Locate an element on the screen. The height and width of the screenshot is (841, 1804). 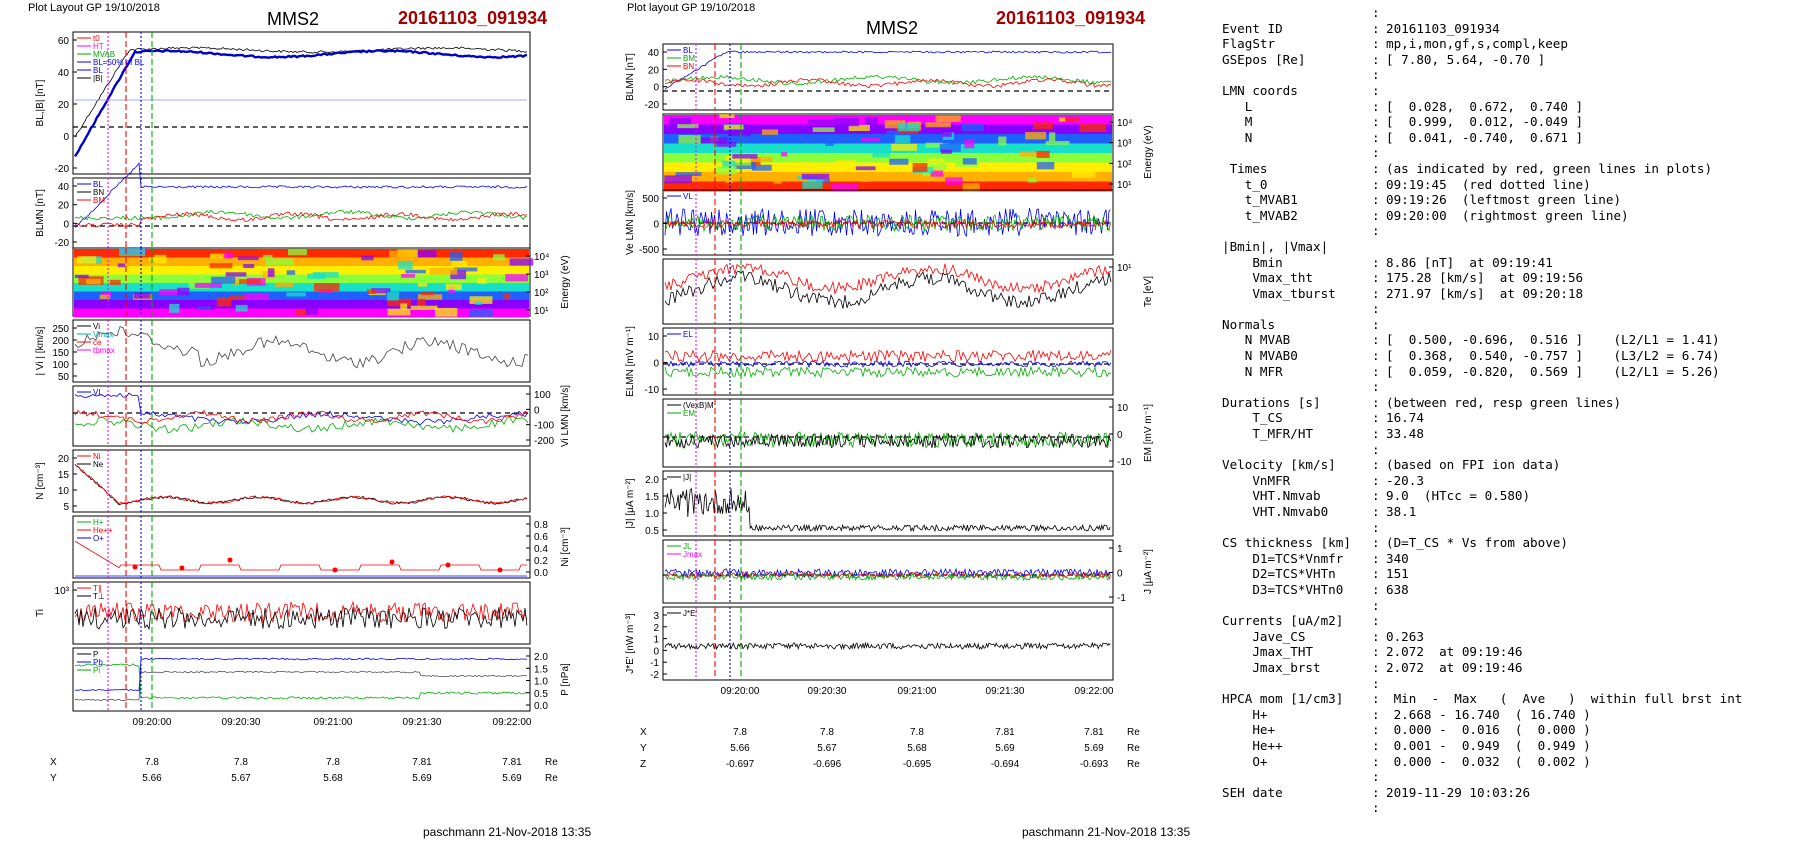
tick-label: 10 is located at coordinates (654, 337).